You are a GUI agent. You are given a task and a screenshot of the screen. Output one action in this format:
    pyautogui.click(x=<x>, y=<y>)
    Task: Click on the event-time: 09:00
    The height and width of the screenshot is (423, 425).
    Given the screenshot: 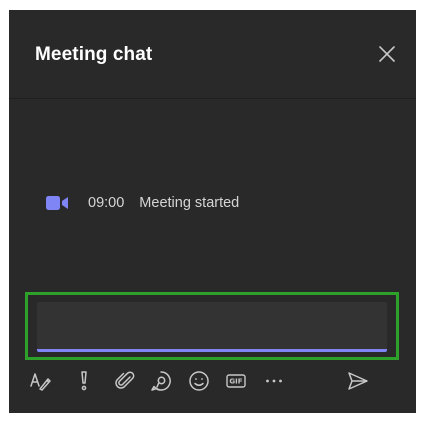 What is the action you would take?
    pyautogui.click(x=106, y=203)
    